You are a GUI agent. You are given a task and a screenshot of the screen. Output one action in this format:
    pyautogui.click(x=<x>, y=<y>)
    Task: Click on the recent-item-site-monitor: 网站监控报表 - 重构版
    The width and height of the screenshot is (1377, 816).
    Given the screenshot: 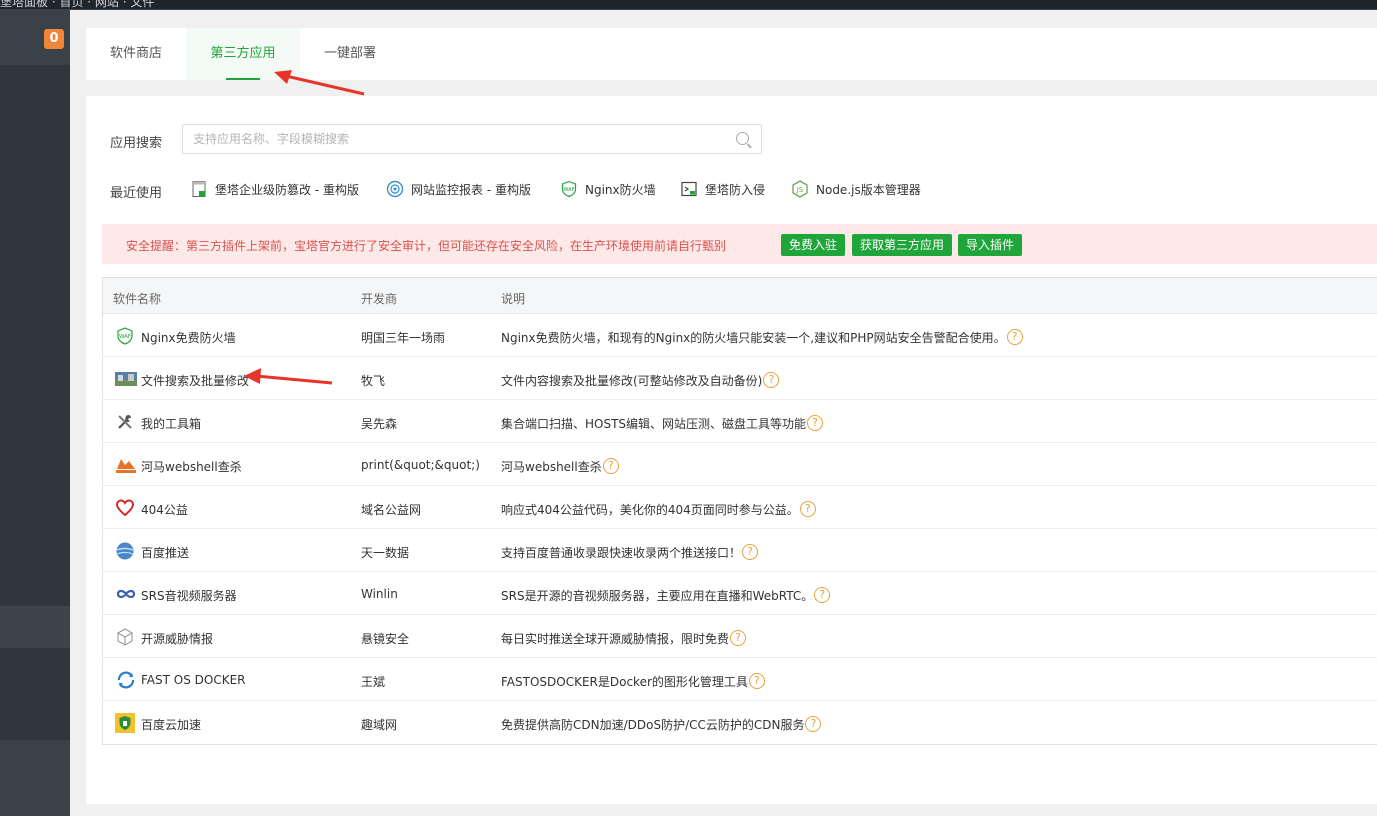 What is the action you would take?
    pyautogui.click(x=458, y=189)
    